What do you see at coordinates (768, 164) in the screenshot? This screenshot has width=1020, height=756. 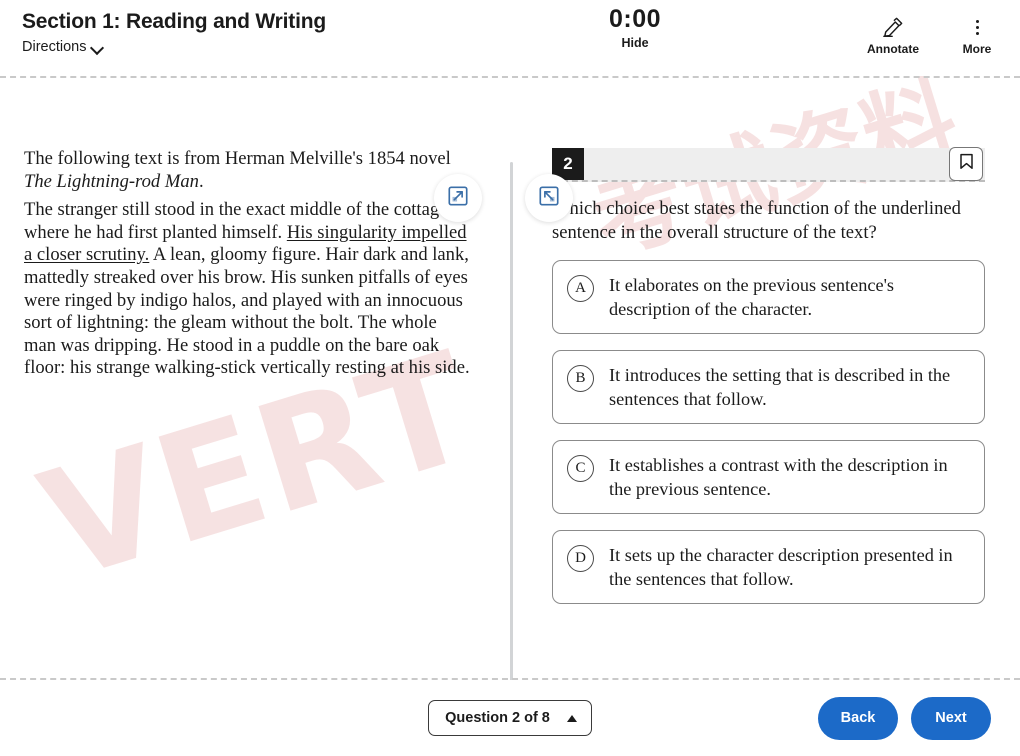 I see `question-header-bar: 2` at bounding box center [768, 164].